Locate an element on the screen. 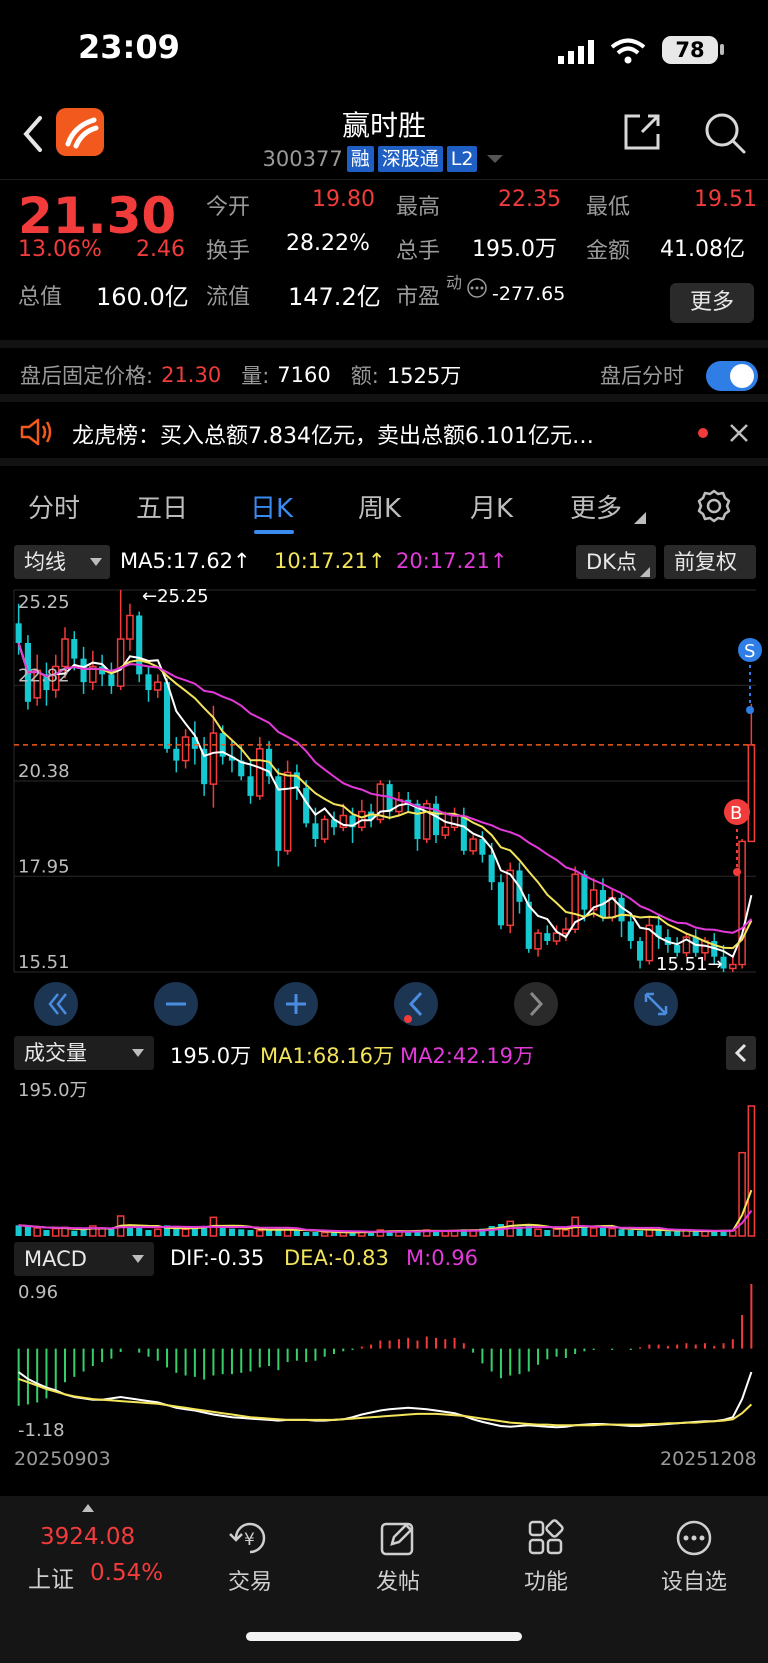  more-dots-icon is located at coordinates (477, 288).